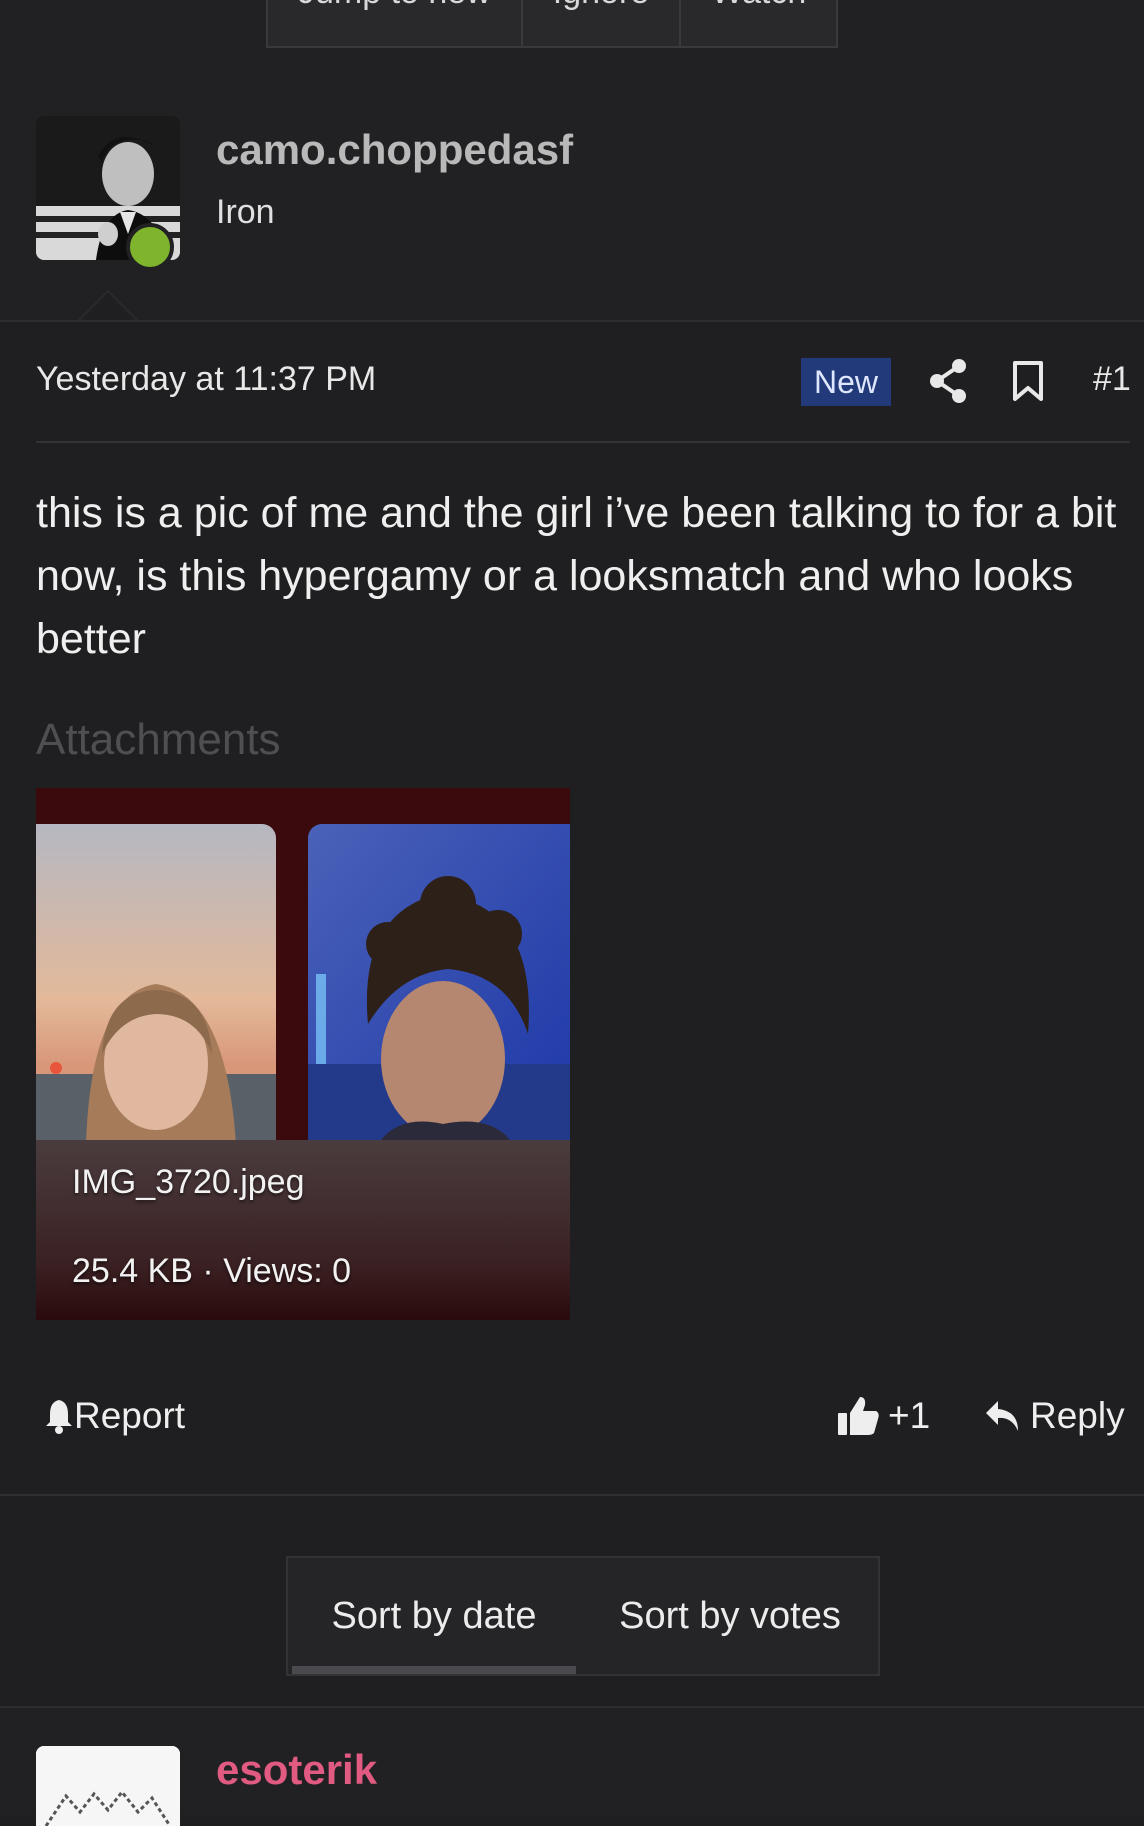  Describe the element at coordinates (158, 739) in the screenshot. I see `attachments-heading: Attachments` at that location.